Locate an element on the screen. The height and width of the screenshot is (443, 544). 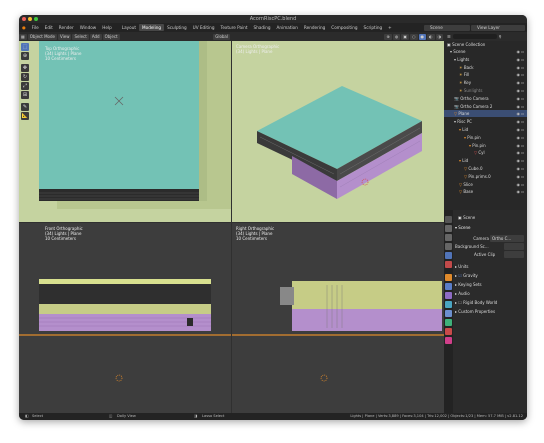
custom-properties-panel: ▸ Custom Properties is located at coordinates (475, 311).